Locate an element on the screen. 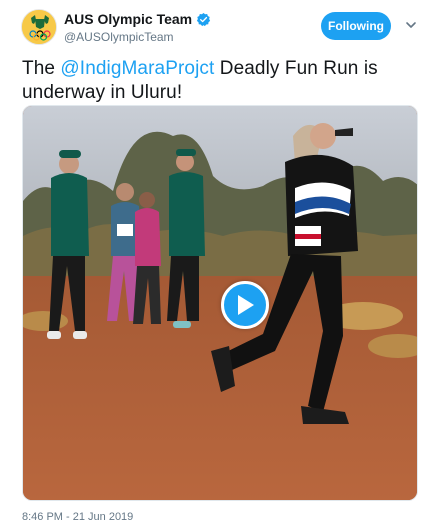 Image resolution: width=440 pixels, height=520 pixels. mention-link: @IndigMaraProjct is located at coordinates (137, 68).